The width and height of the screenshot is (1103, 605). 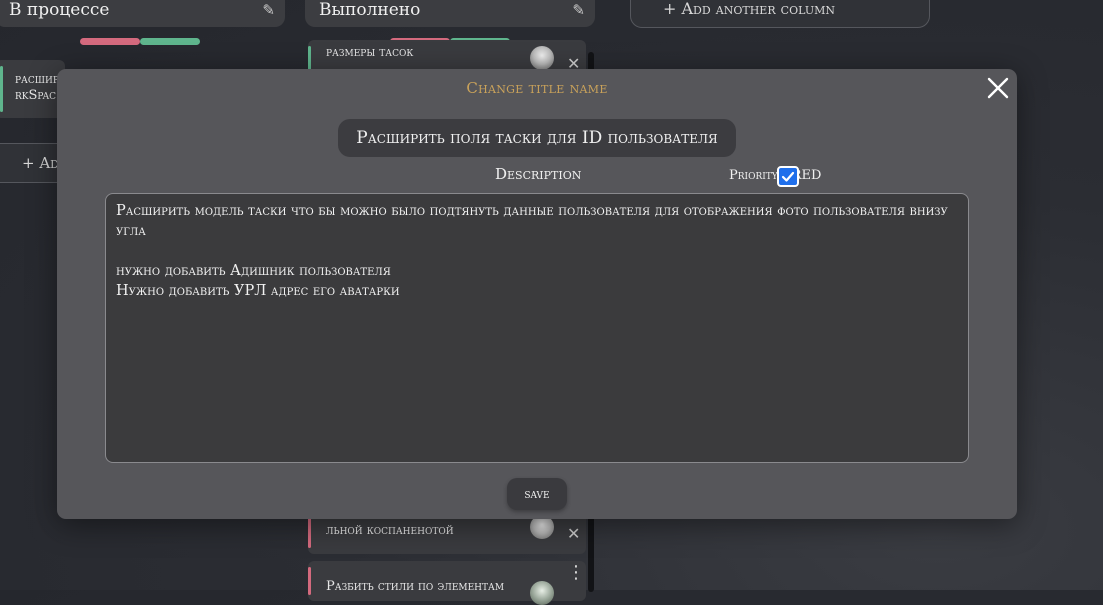 I want to click on color-bar-green, so click(x=170, y=41).